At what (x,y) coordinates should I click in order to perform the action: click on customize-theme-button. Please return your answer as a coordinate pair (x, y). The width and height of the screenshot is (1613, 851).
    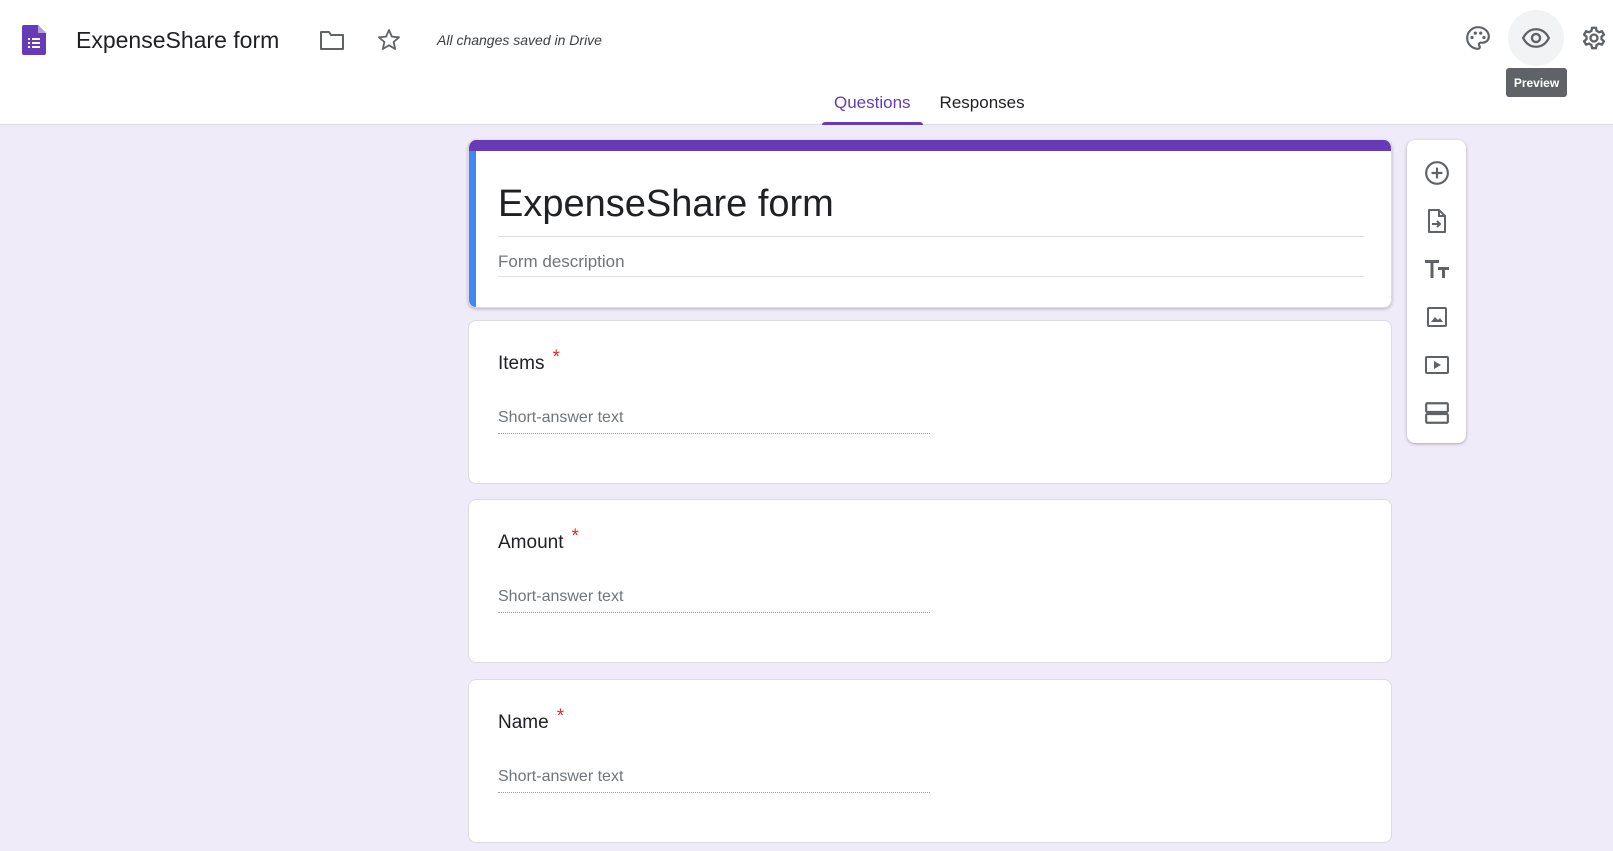
    Looking at the image, I should click on (1478, 38).